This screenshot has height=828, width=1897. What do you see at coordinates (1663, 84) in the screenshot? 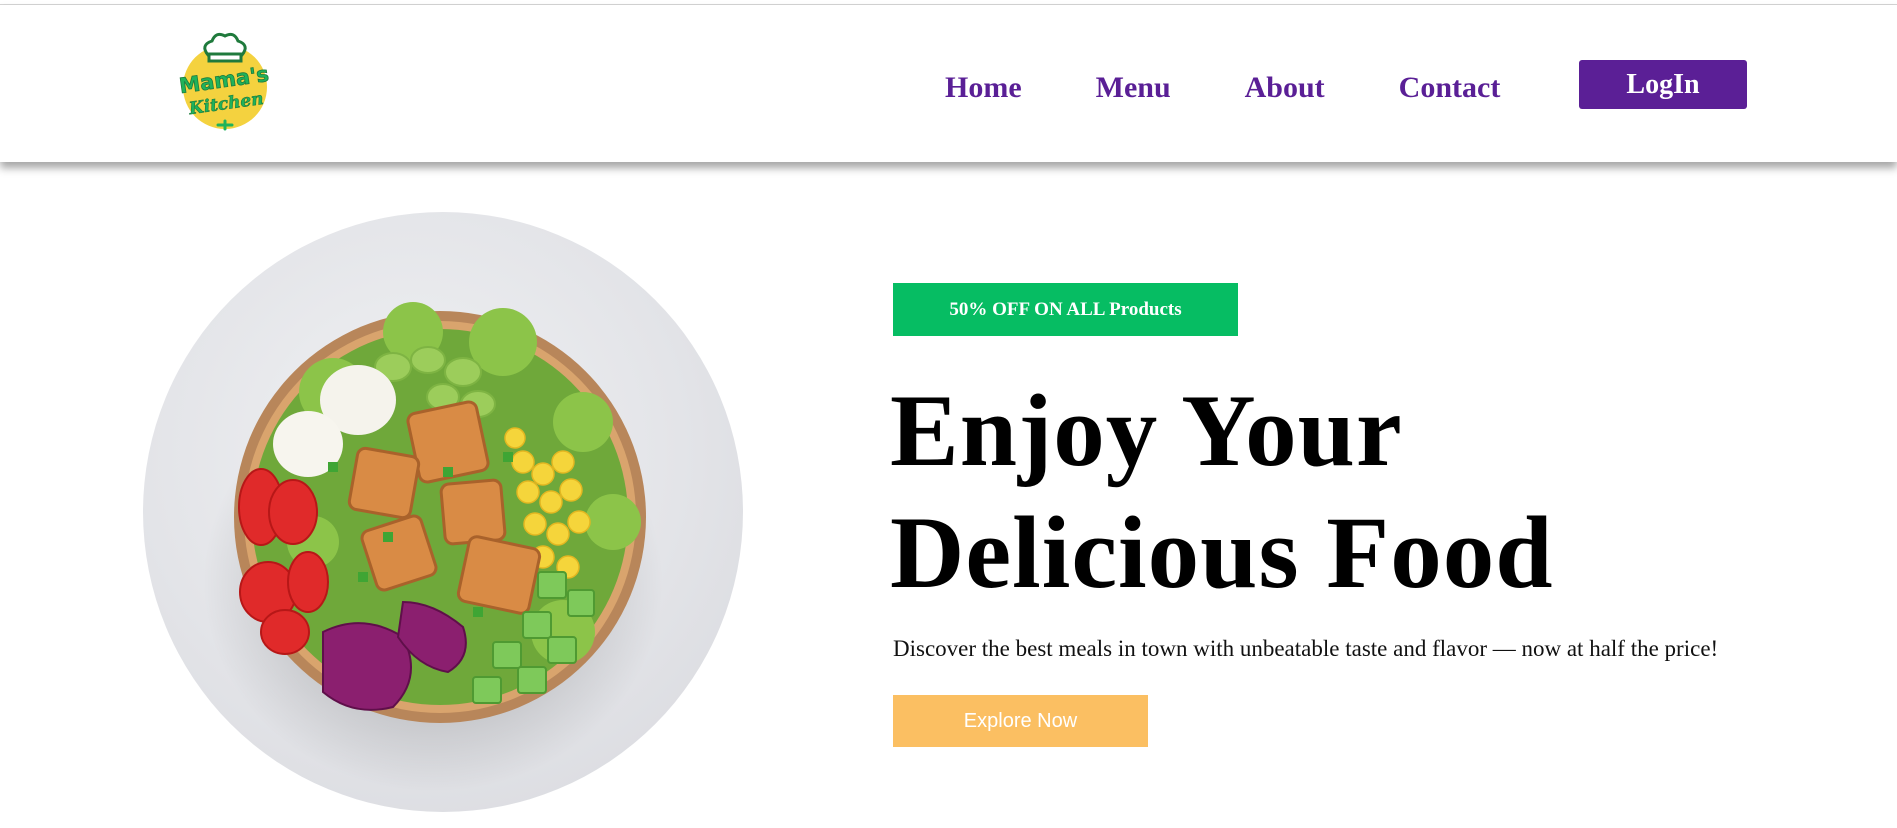
I see `login-button: LogIn` at bounding box center [1663, 84].